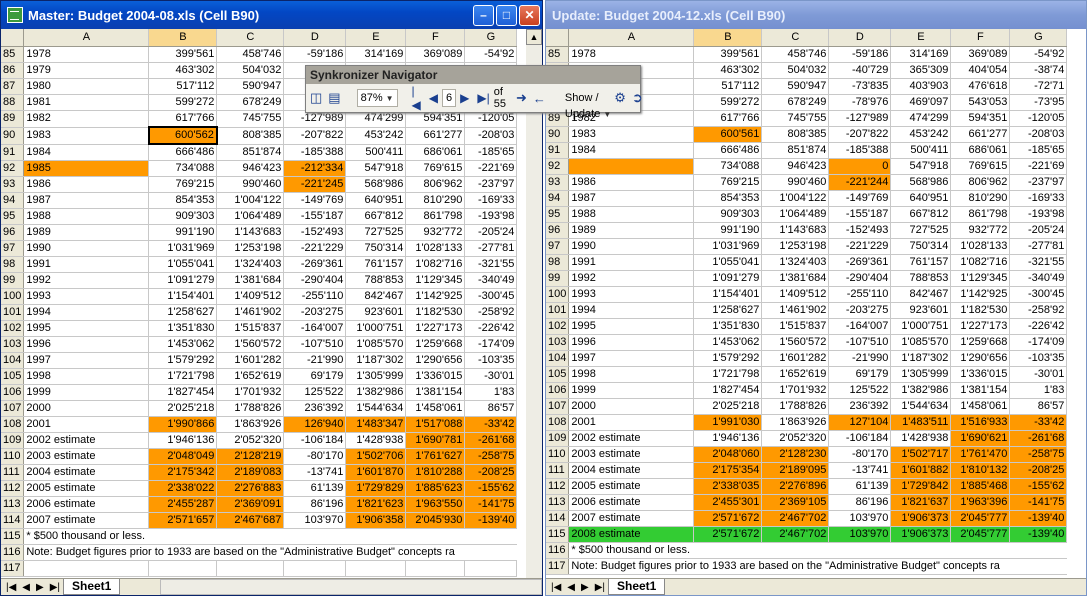 The height and width of the screenshot is (596, 1087). Describe the element at coordinates (315, 408) in the screenshot. I see `cell-value: 236'392` at that location.